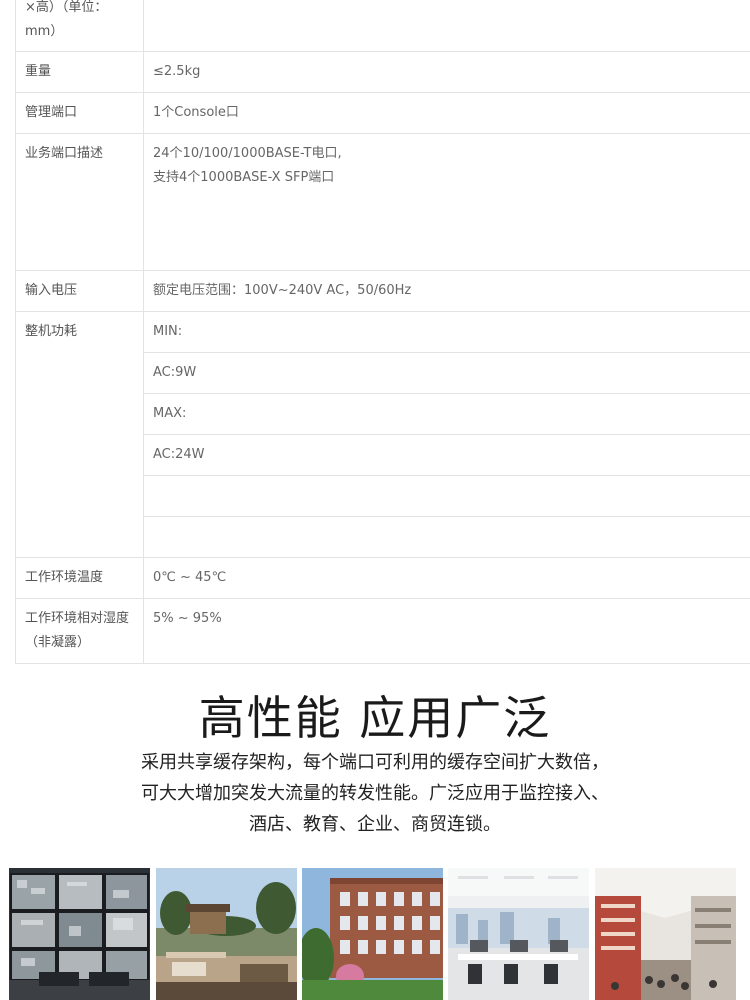  What do you see at coordinates (77, 618) in the screenshot?
I see `humidity-label-line1: 工作环境相对湿度` at bounding box center [77, 618].